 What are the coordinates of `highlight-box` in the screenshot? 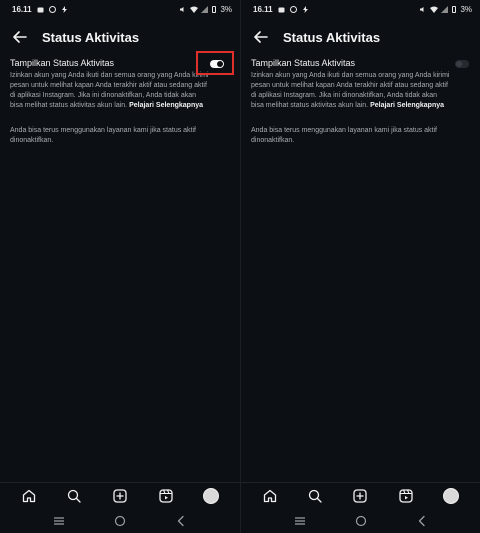 It's located at (215, 63).